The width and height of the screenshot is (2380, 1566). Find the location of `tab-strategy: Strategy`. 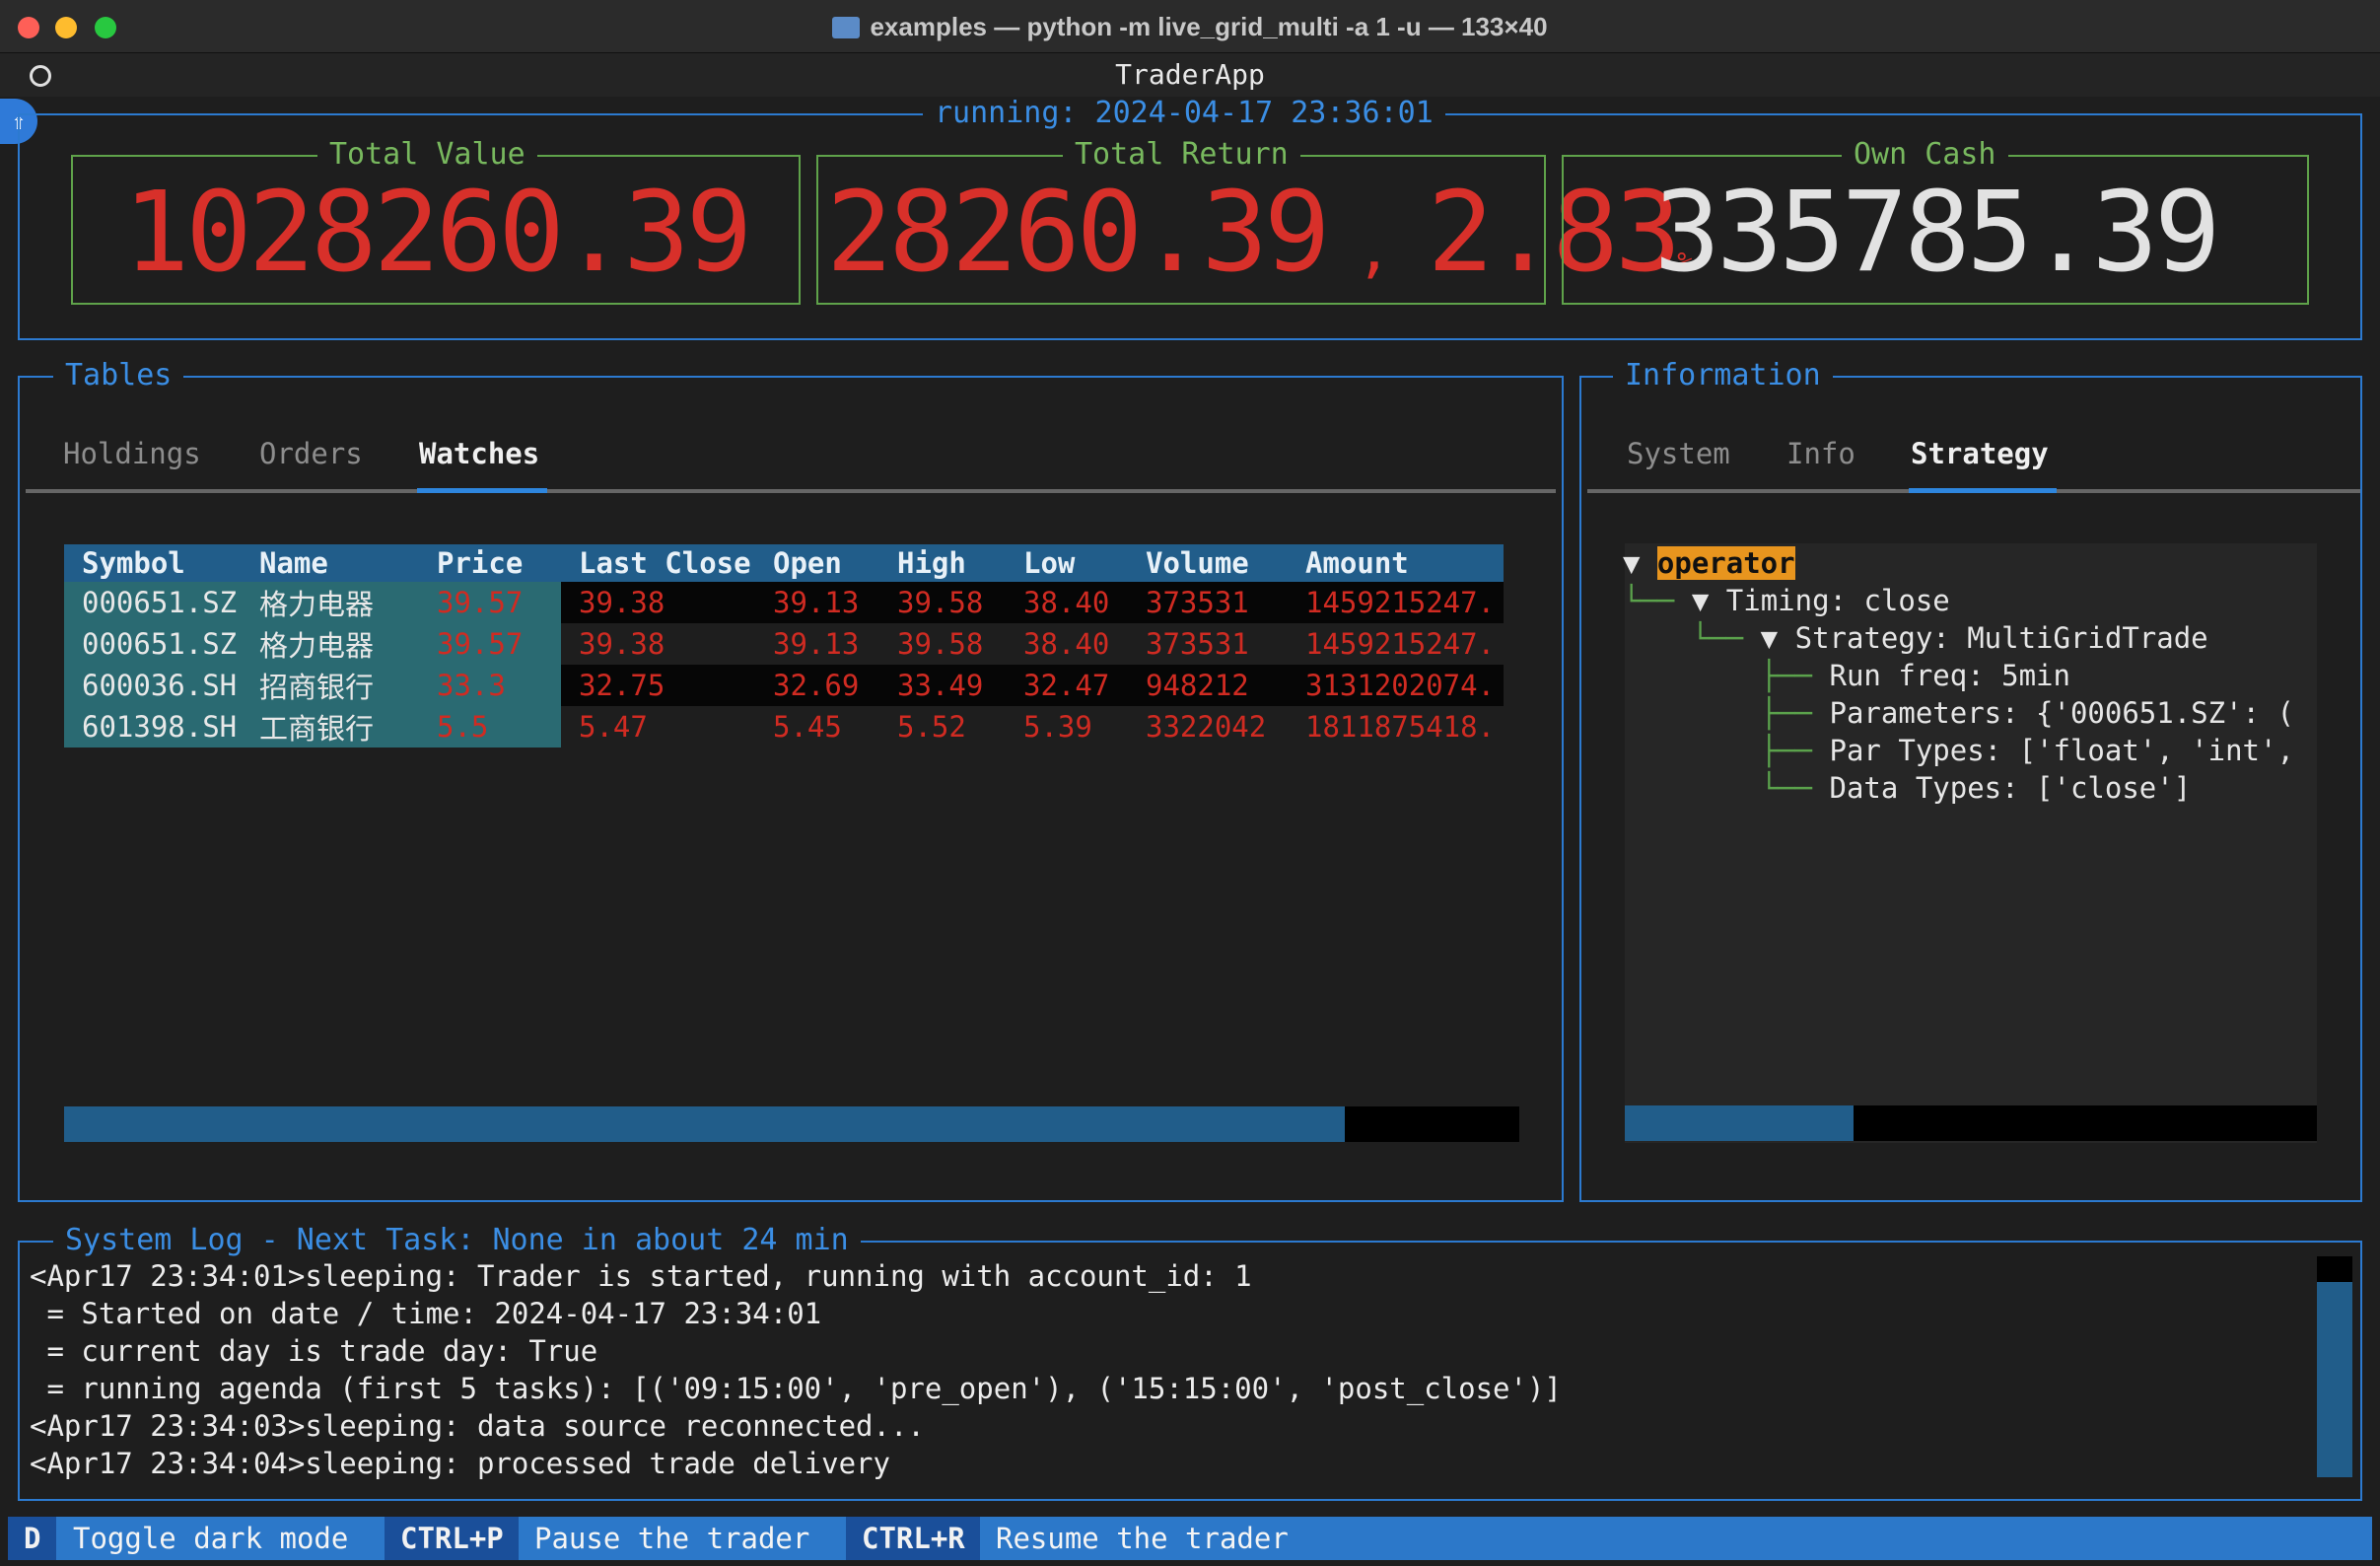

tab-strategy: Strategy is located at coordinates (1980, 453).